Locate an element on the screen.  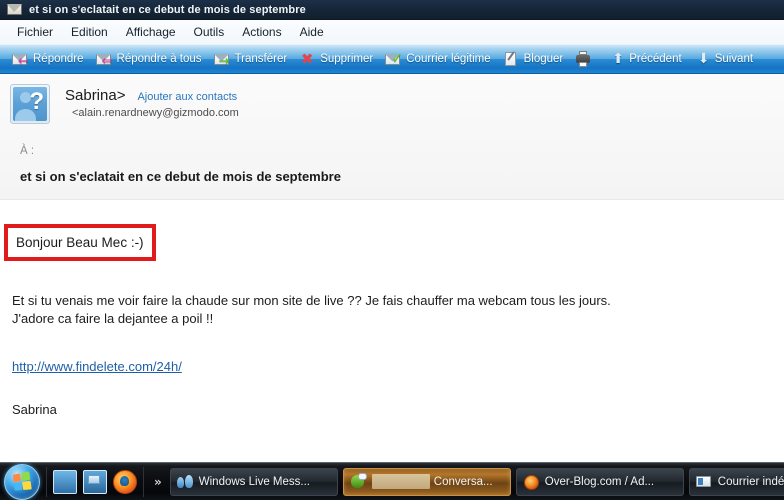
taskbar-button-blanked-region is located at coordinates (400, 481).